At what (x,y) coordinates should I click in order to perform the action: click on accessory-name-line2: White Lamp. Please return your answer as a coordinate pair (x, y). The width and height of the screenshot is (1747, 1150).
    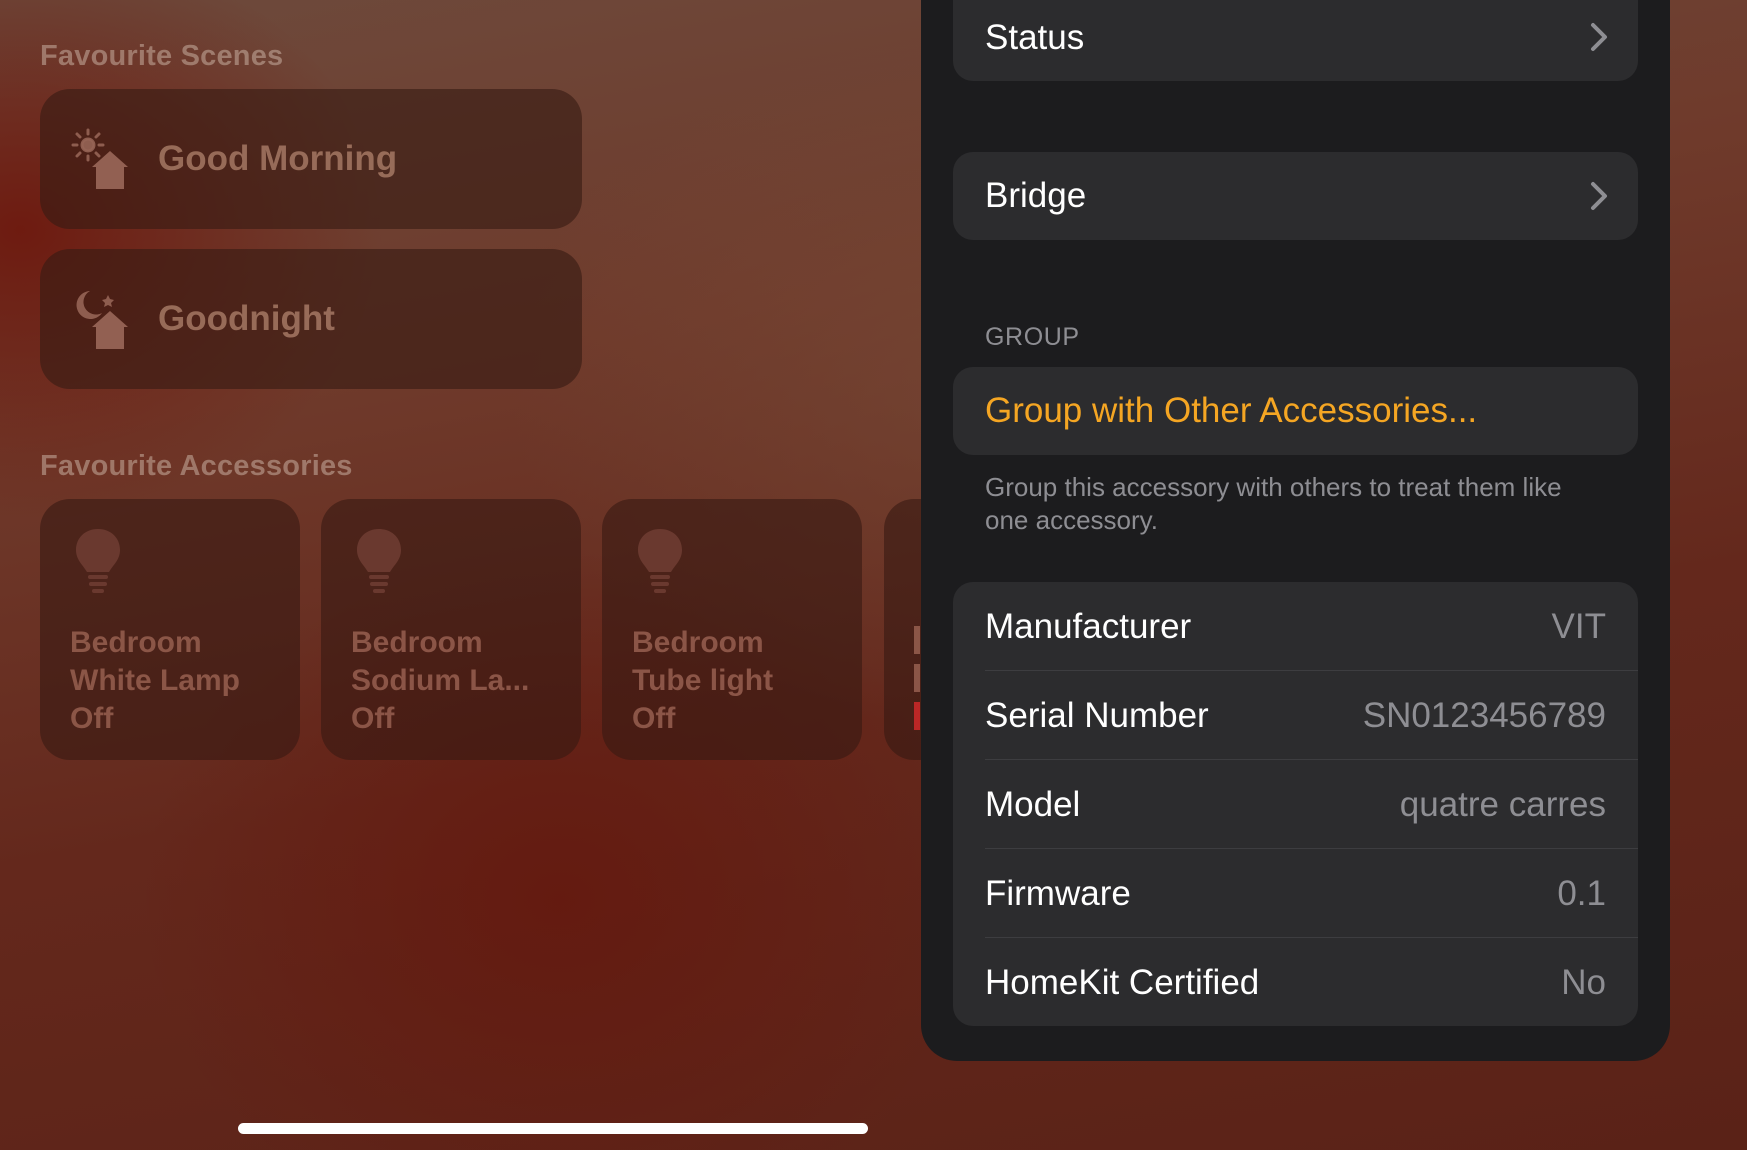
    Looking at the image, I should click on (155, 680).